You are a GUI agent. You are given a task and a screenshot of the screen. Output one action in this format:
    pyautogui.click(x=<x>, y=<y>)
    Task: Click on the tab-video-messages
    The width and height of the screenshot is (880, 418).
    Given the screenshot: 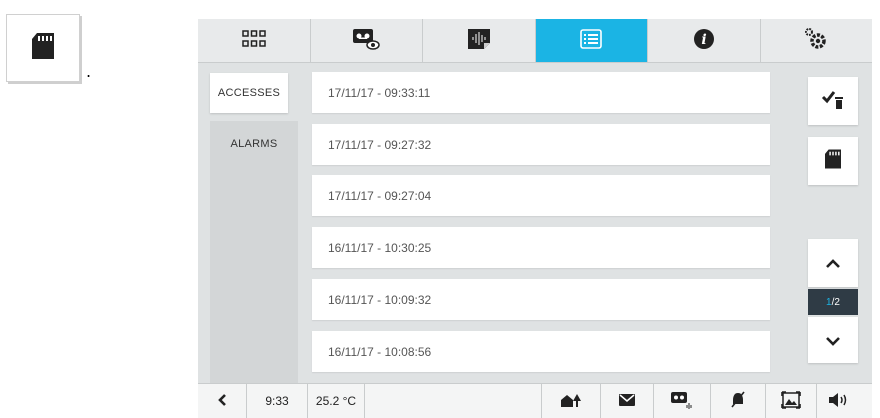 What is the action you would take?
    pyautogui.click(x=367, y=40)
    